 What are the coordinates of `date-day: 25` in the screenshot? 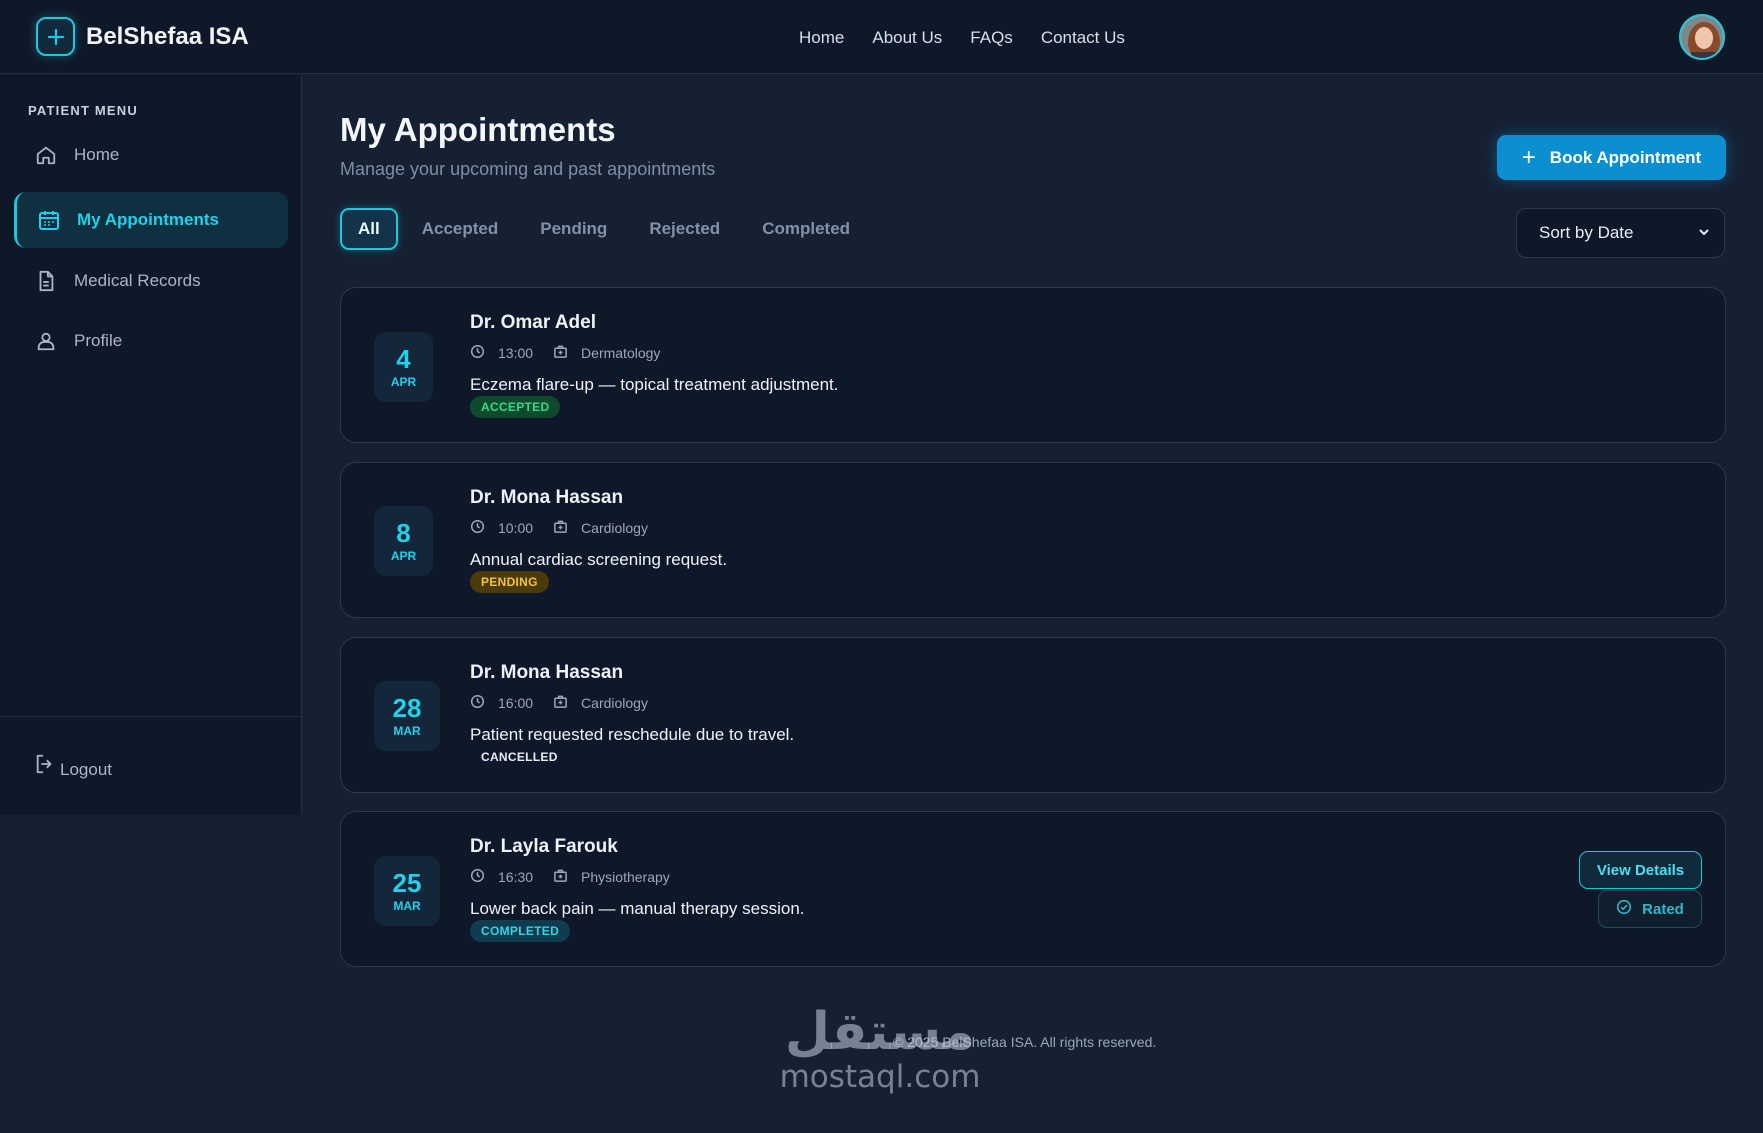 It's located at (407, 883).